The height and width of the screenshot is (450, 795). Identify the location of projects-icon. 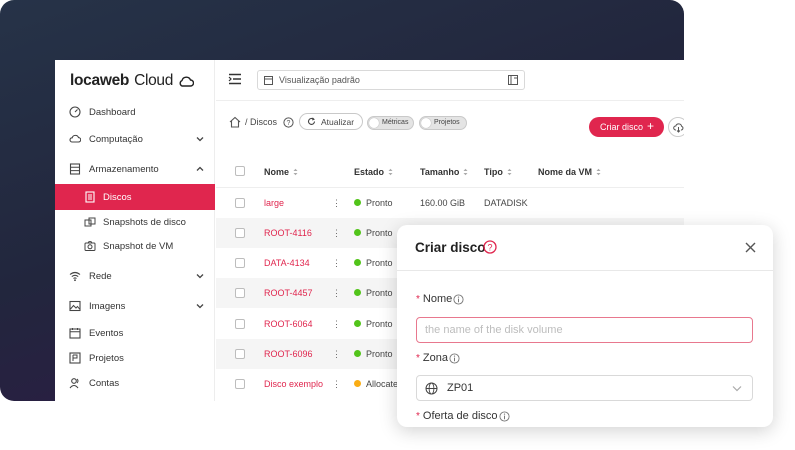
(75, 358).